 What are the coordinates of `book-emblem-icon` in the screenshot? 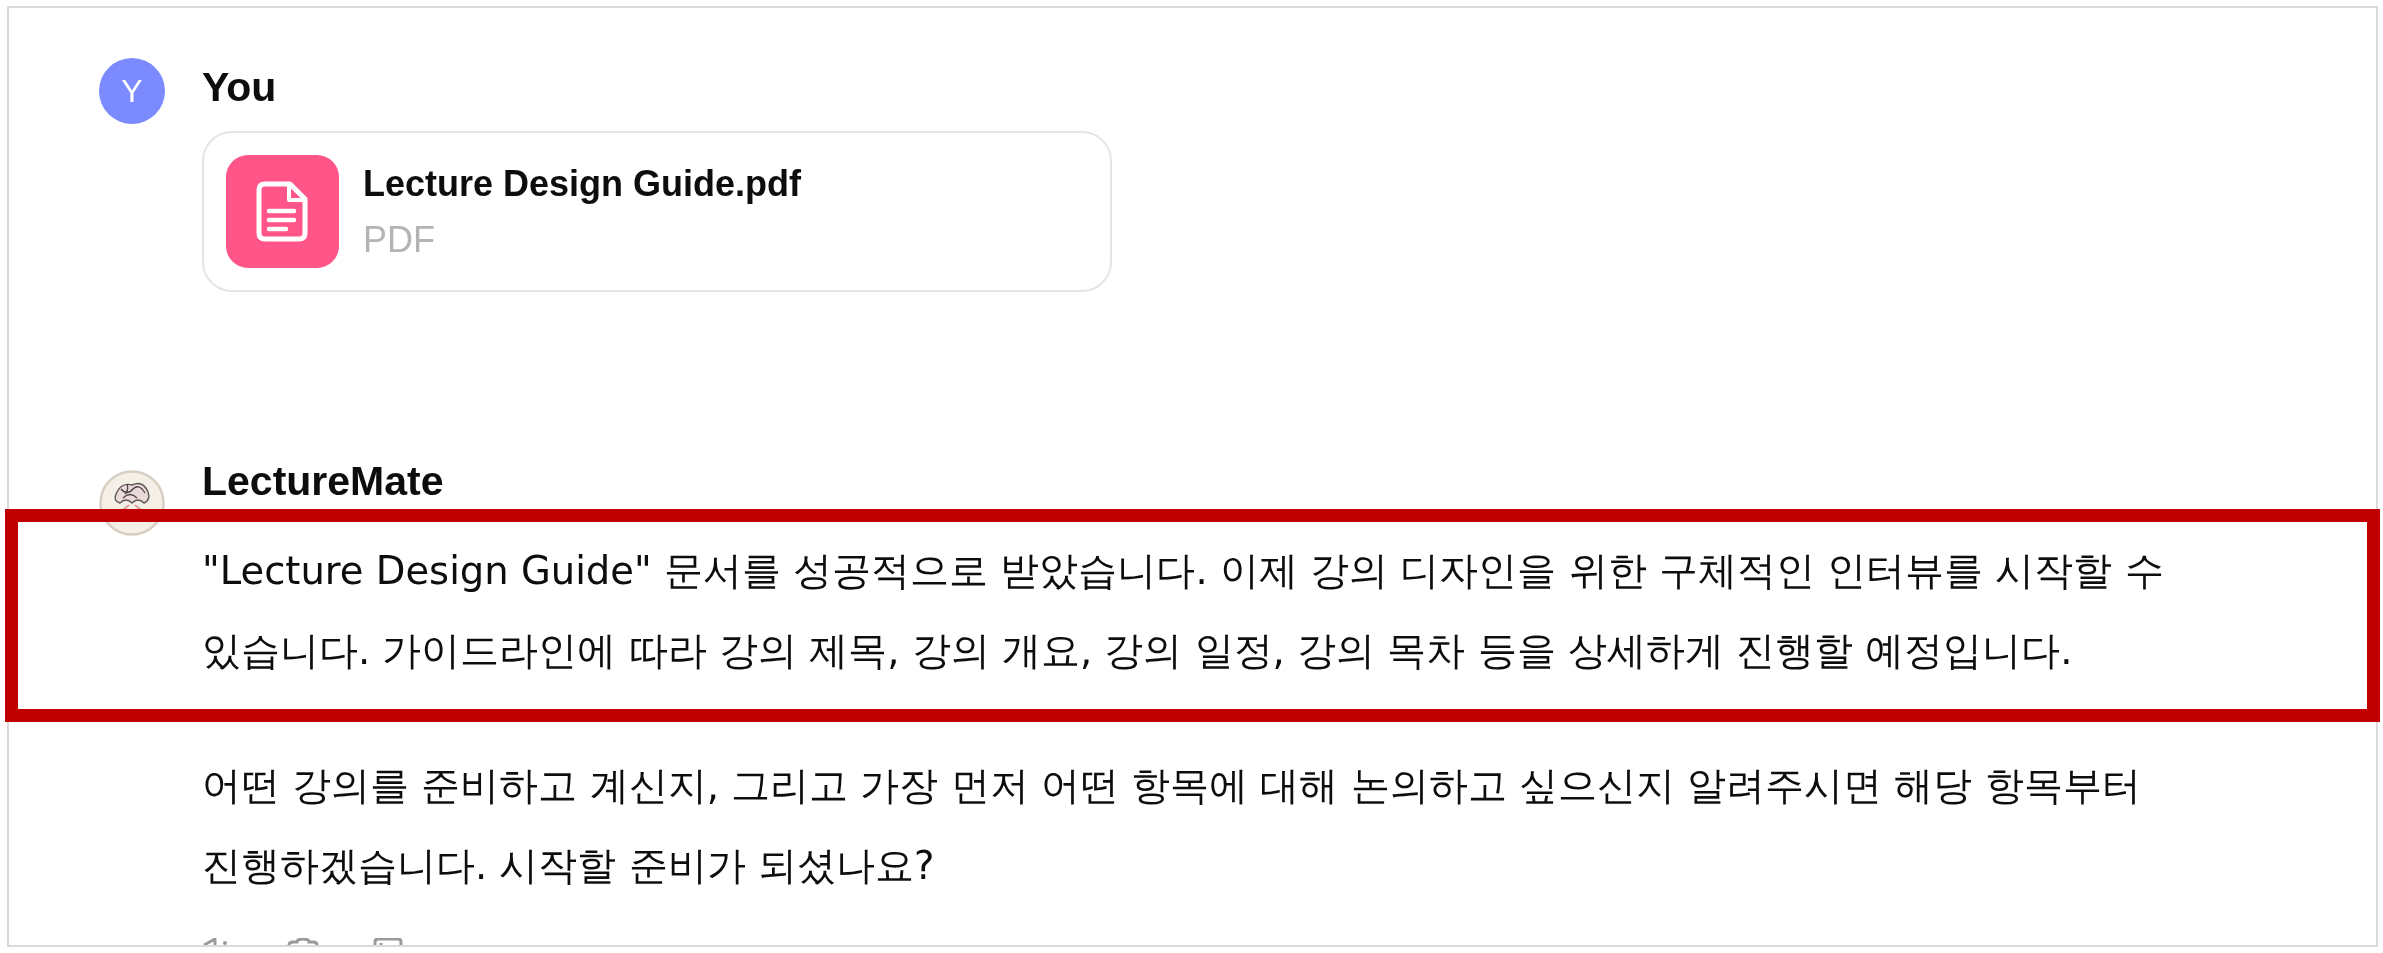 It's located at (132, 503).